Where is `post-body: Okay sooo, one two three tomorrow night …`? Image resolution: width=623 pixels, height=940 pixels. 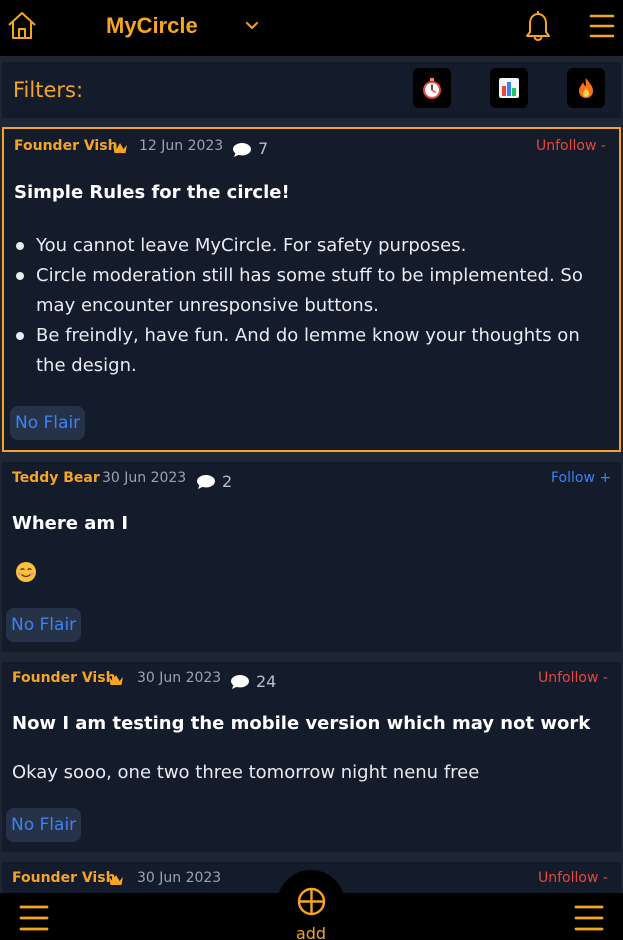 post-body: Okay sooo, one two three tomorrow night … is located at coordinates (246, 772).